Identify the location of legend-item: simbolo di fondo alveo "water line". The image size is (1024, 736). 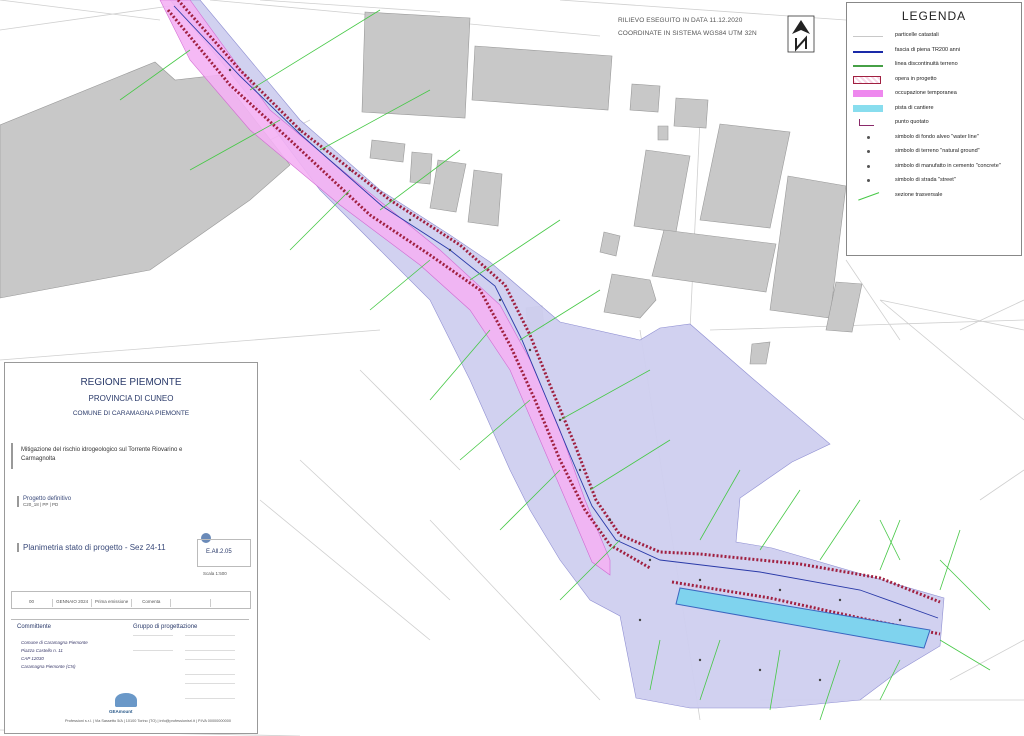
(934, 138).